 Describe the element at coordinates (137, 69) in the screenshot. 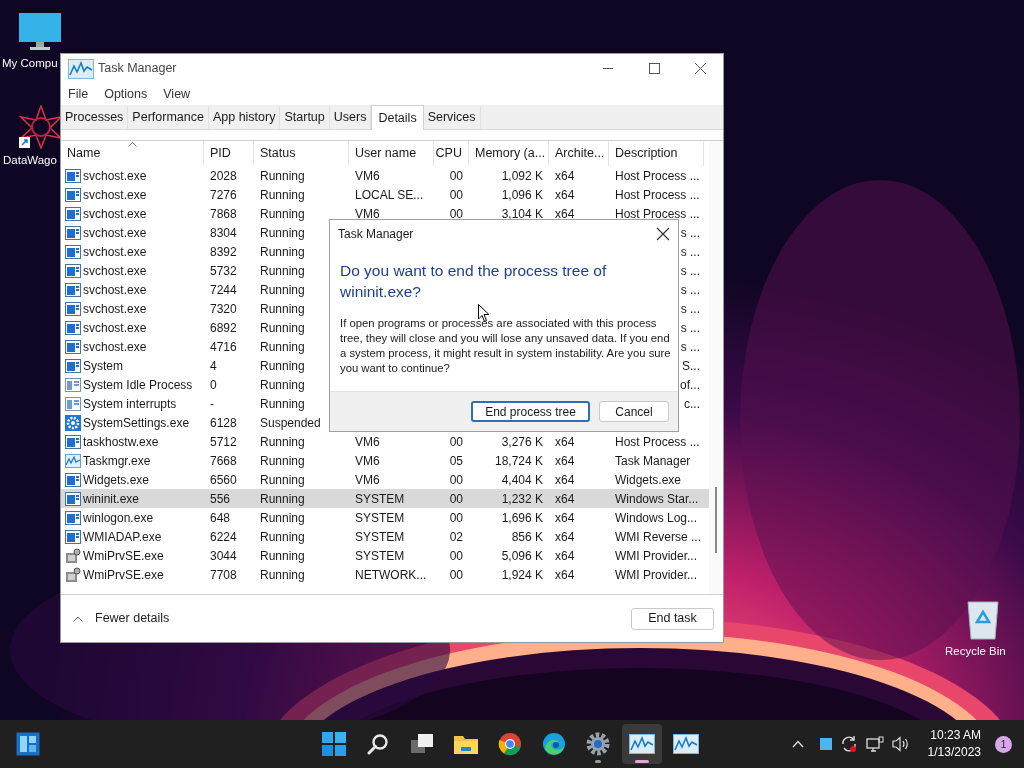

I see `window-title: Task Manager` at that location.